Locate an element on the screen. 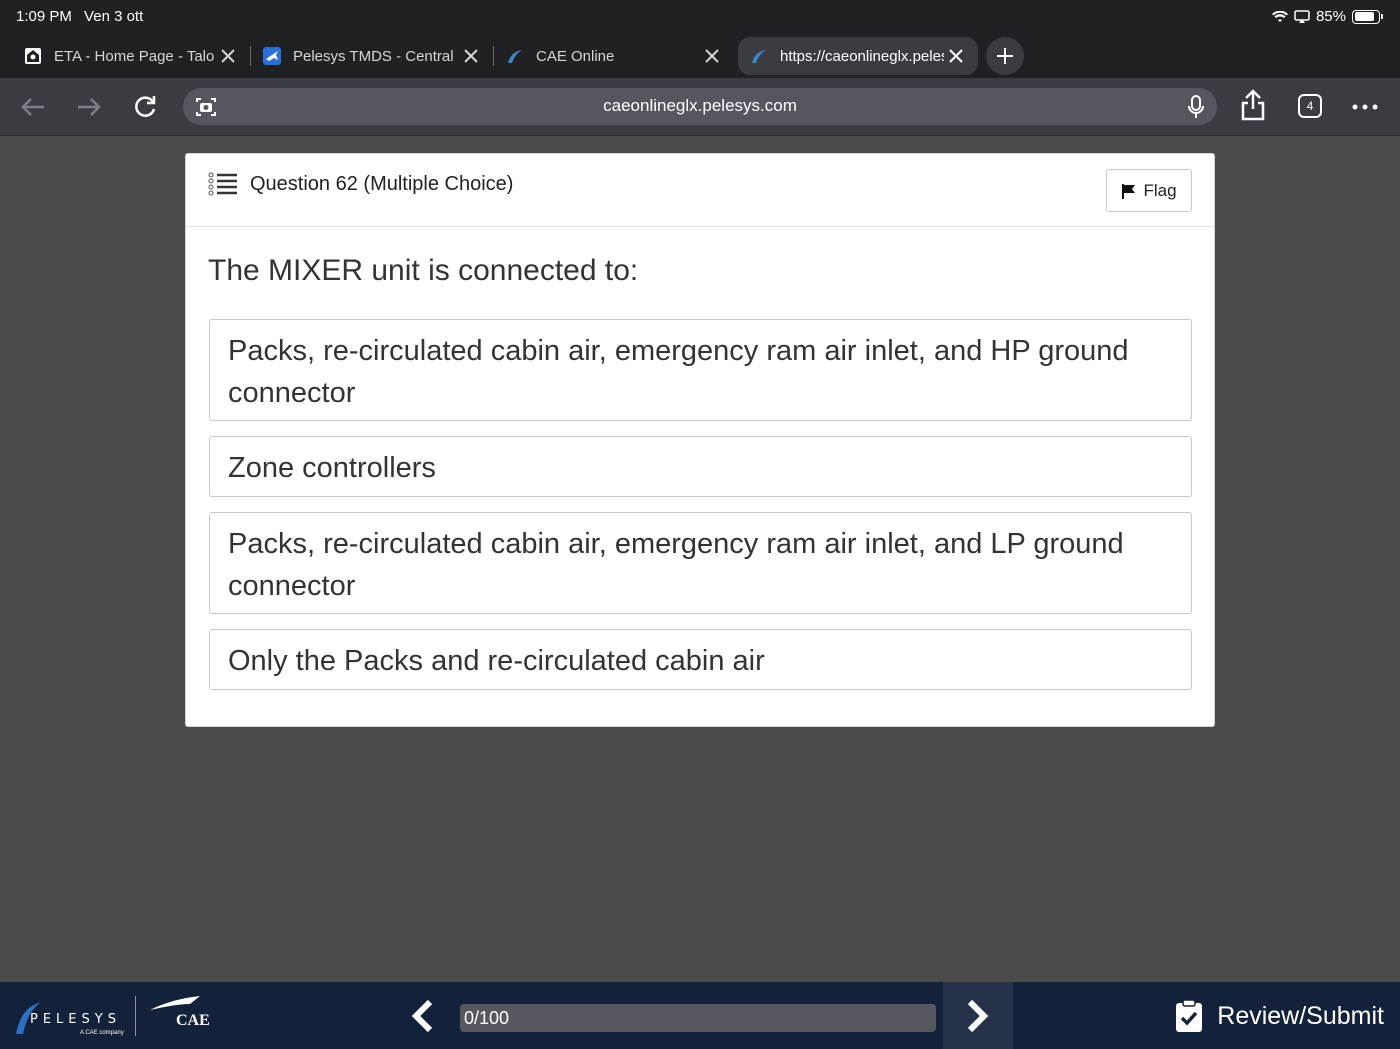 The width and height of the screenshot is (1400, 1049). more-icon is located at coordinates (1365, 107).